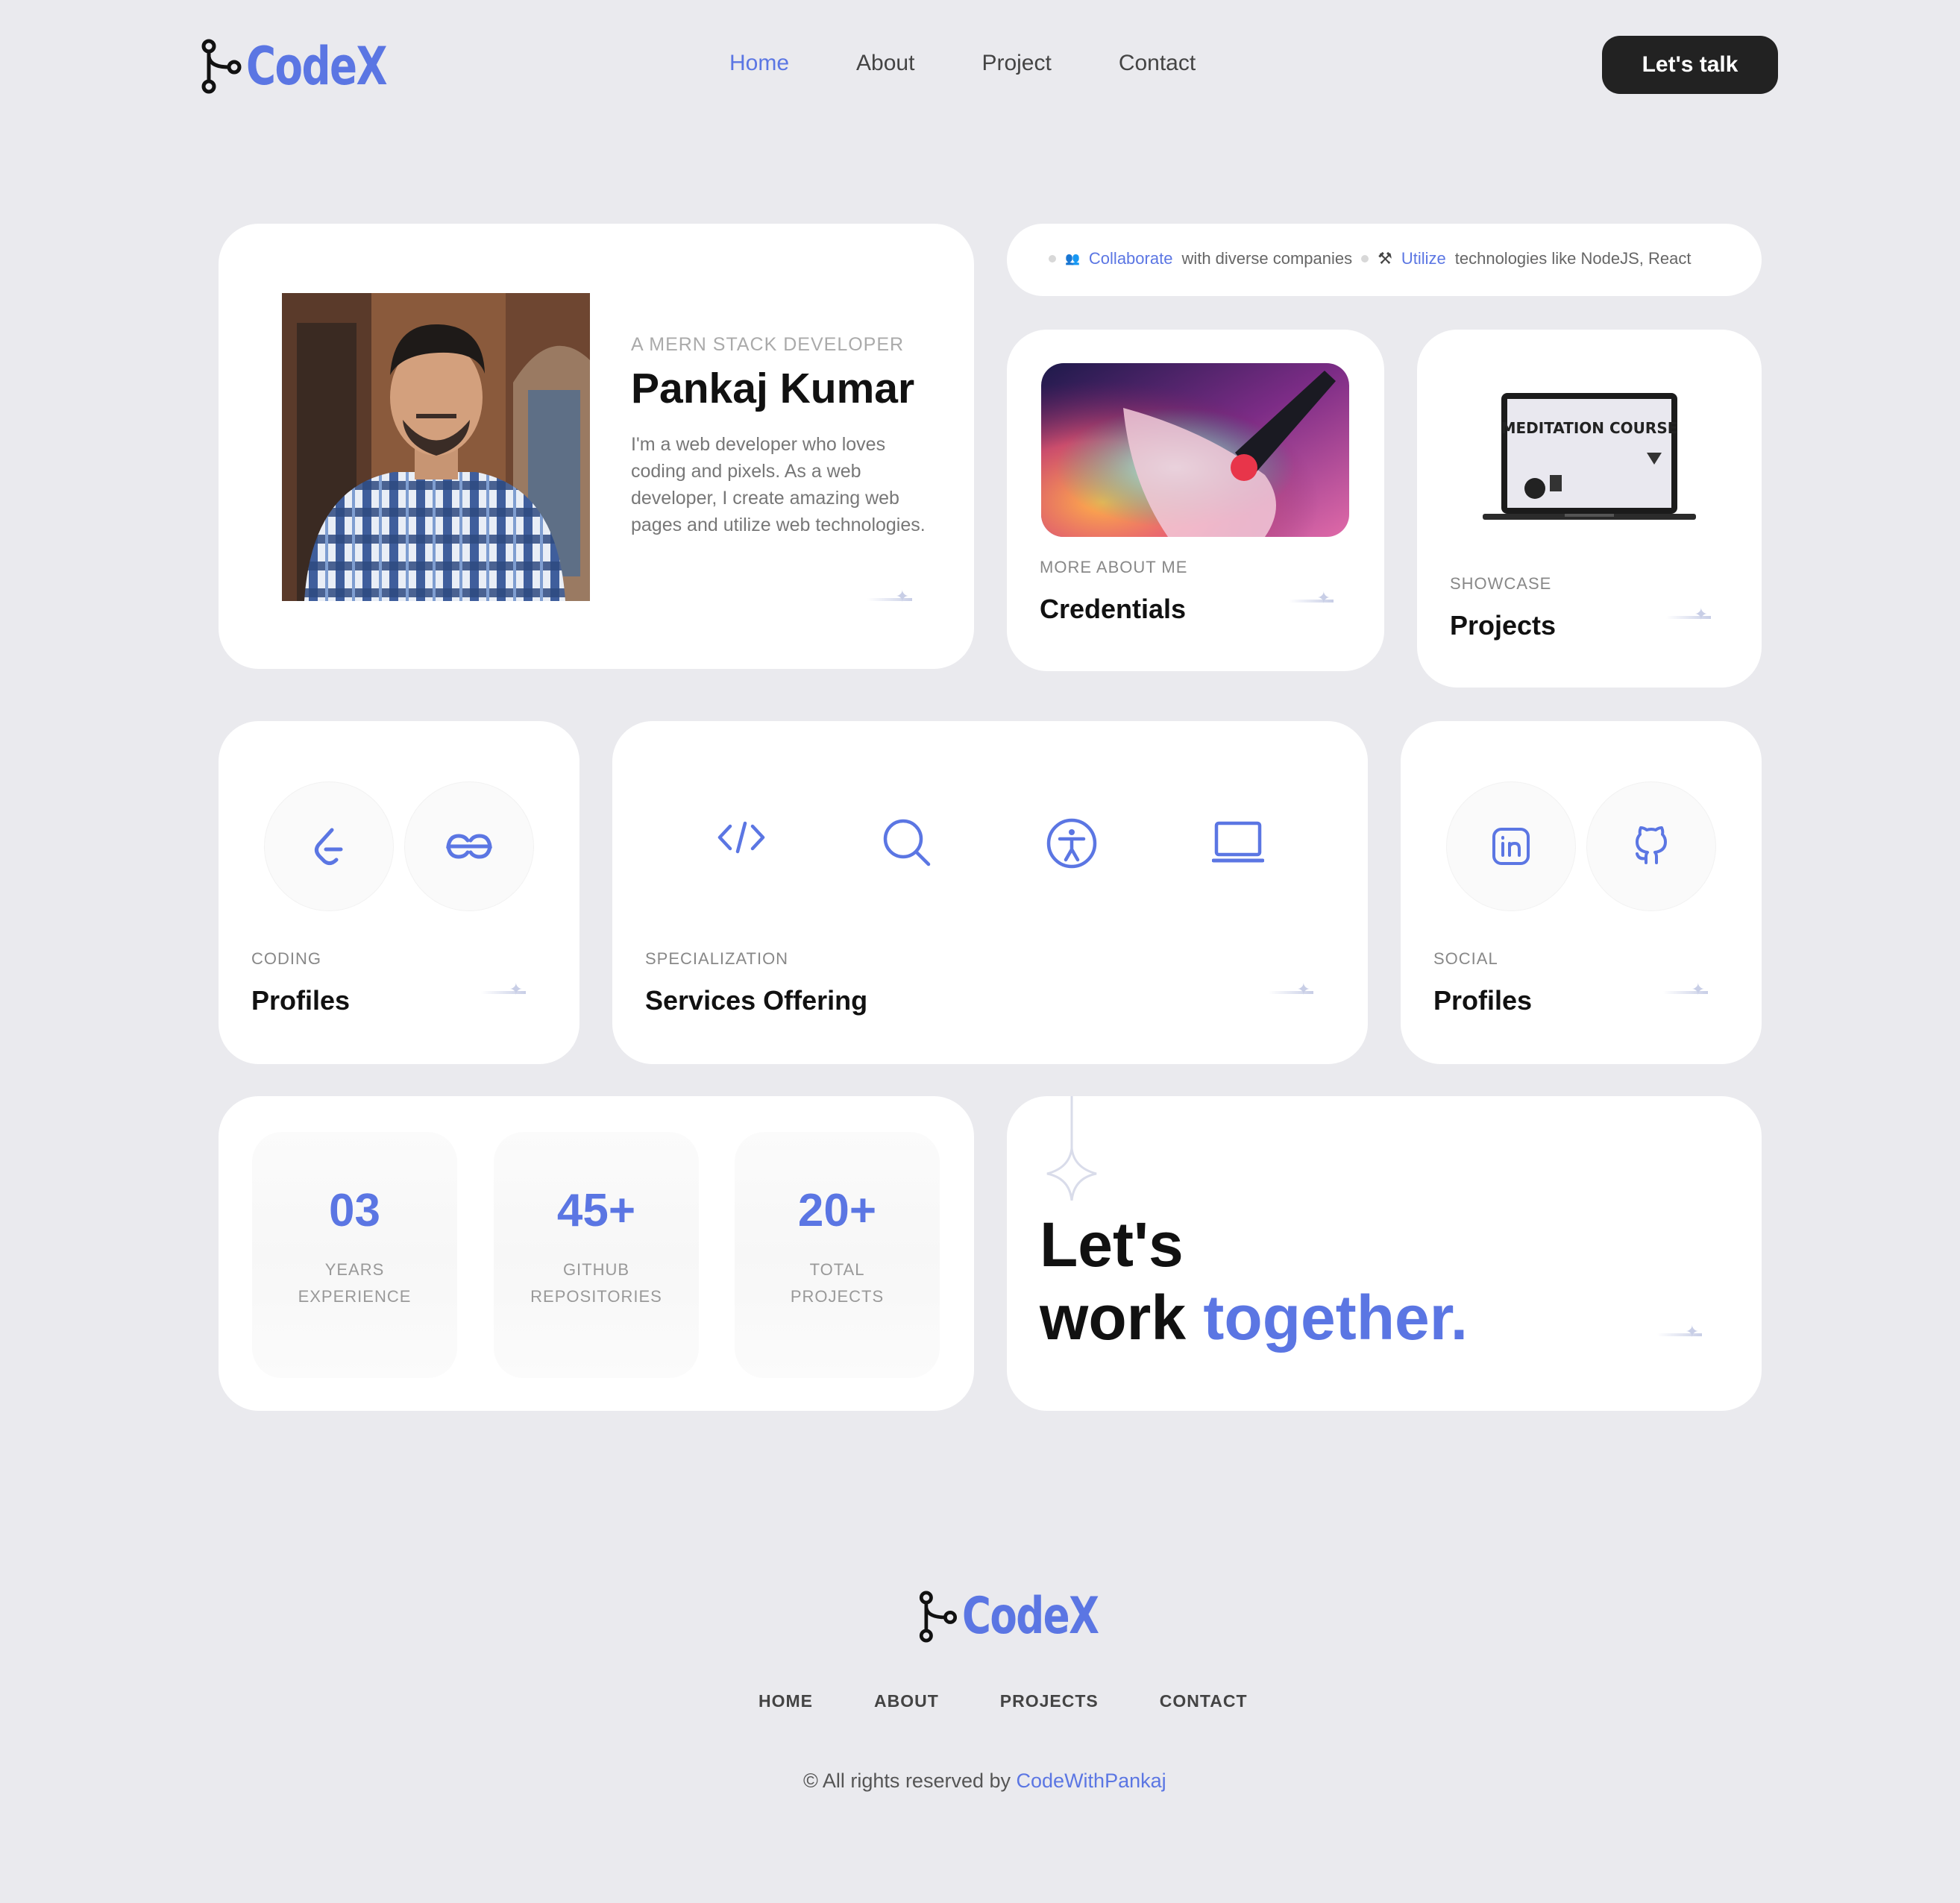  I want to click on services-label: SPECIALIZATION, so click(717, 958).